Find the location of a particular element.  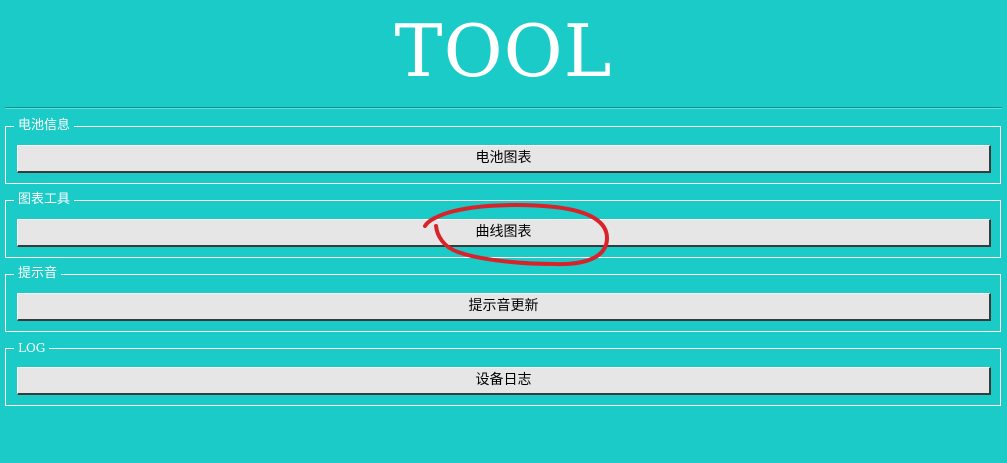

group-prompt-sound: 提示音 提示音更新 is located at coordinates (503, 299).